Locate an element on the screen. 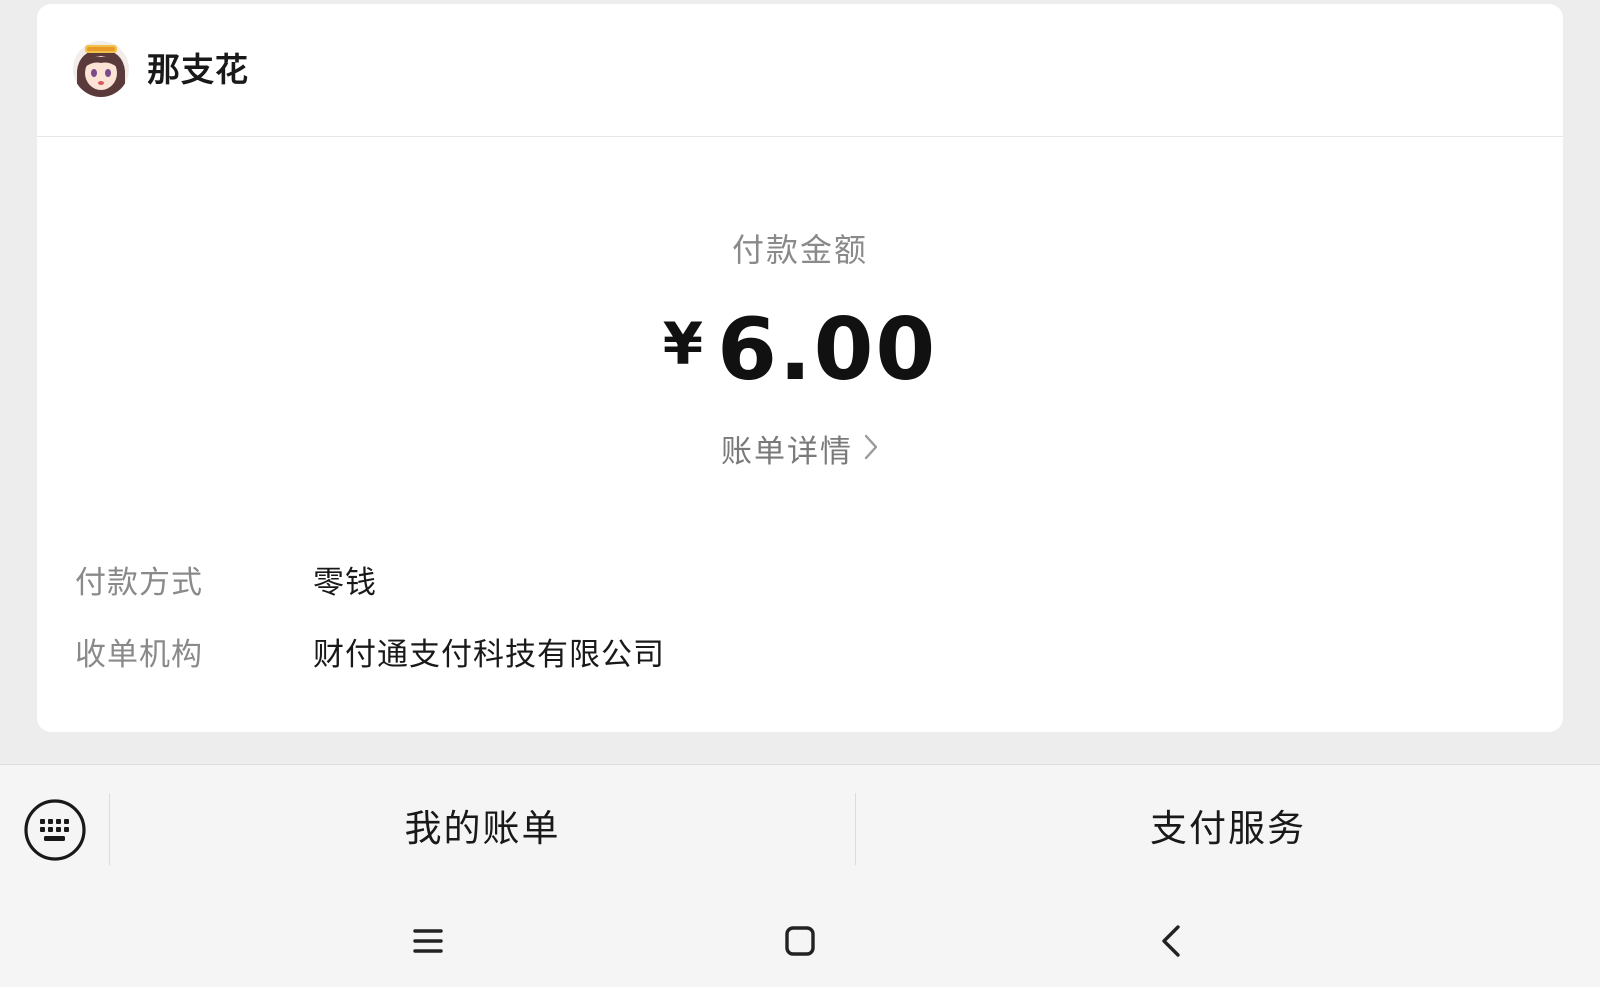 This screenshot has height=987, width=1600. keyboard-icon is located at coordinates (55, 830).